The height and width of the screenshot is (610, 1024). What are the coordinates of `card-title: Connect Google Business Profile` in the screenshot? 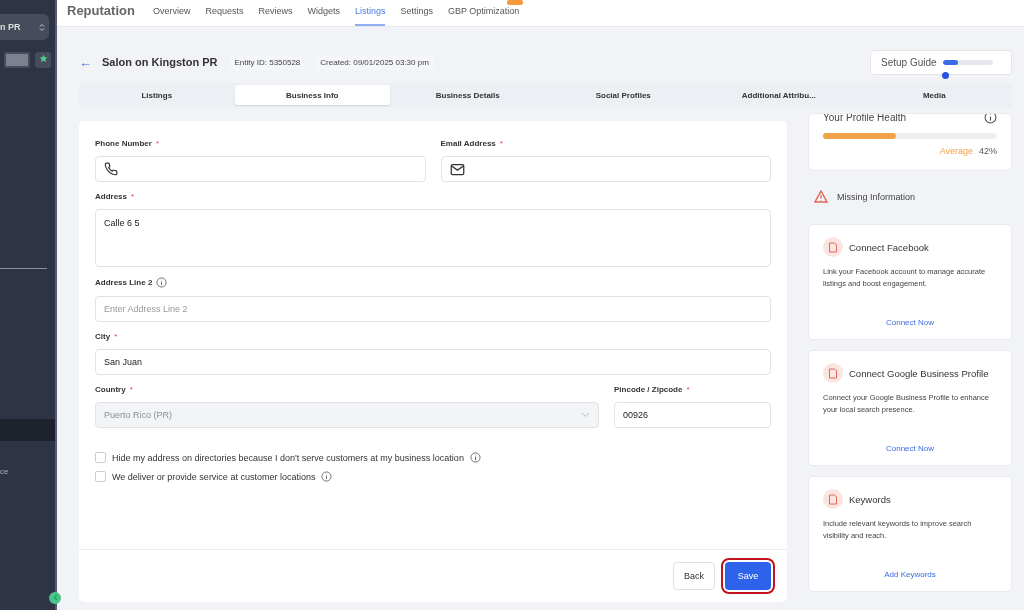 It's located at (919, 373).